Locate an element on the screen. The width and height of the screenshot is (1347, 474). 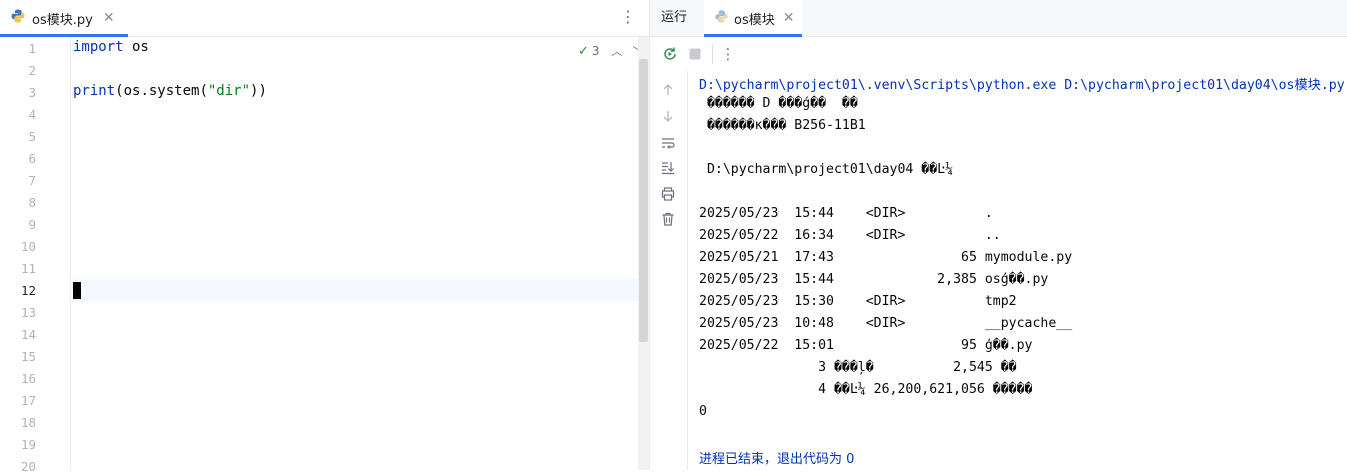
line-number: 16 is located at coordinates (28, 378).